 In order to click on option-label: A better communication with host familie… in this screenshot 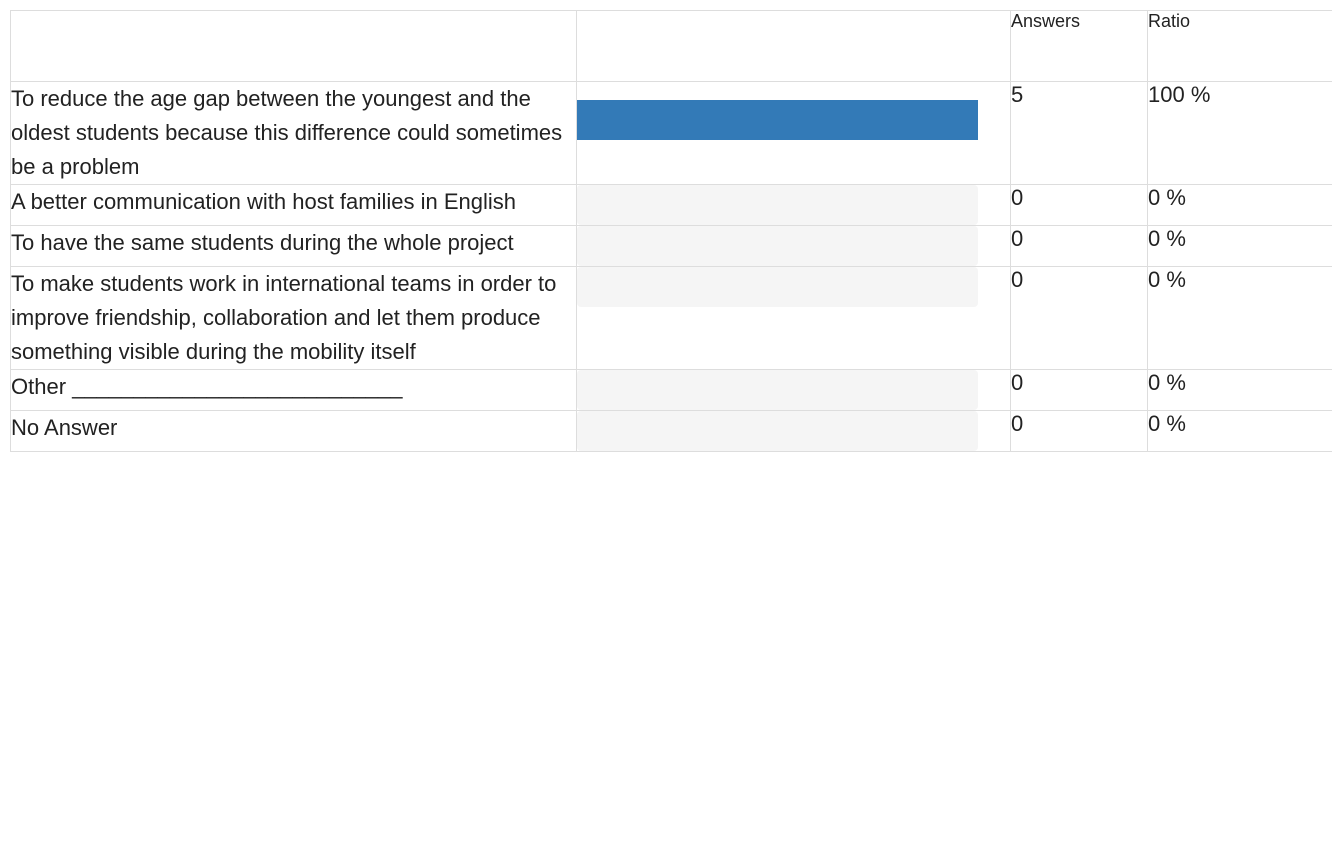, I will do `click(293, 205)`.